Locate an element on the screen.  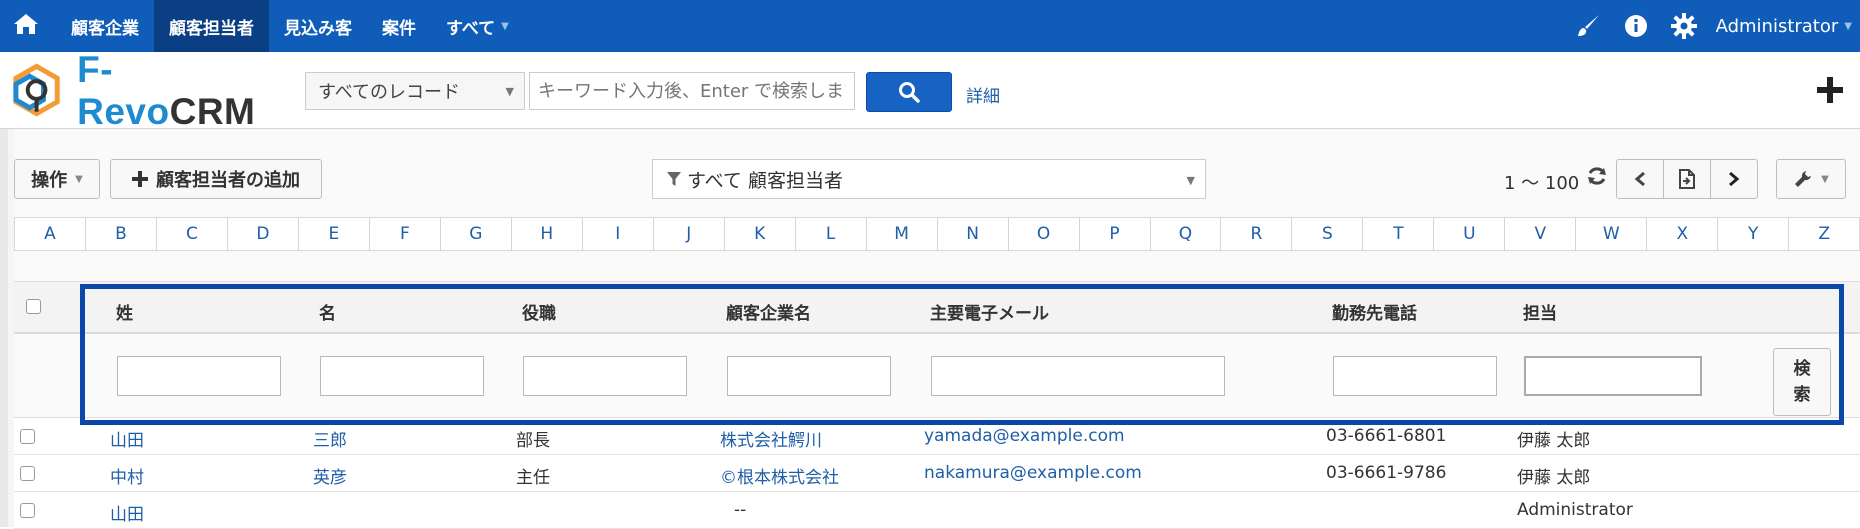
cell-owner: 伊藤 太郎 is located at coordinates (1554, 441).